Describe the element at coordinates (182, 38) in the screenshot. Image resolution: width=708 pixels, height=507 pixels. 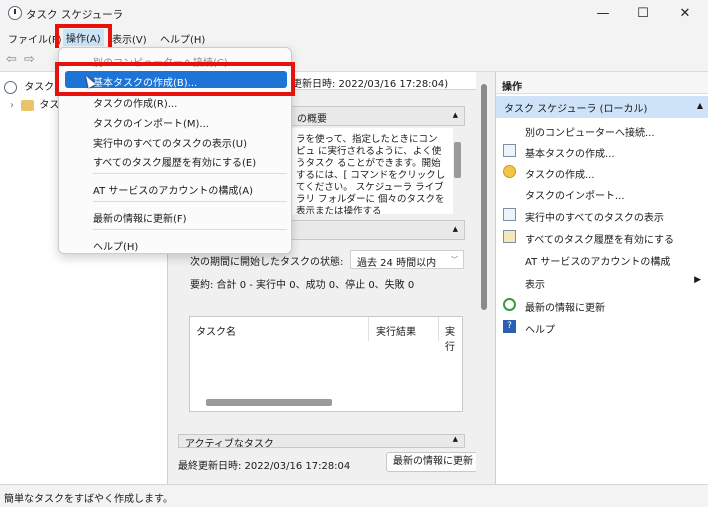
I see `menu-help: ヘルプ(H)` at that location.